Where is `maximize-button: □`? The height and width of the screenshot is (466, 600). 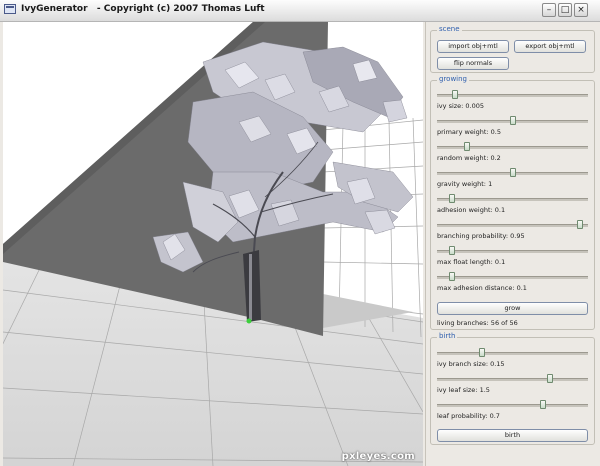 maximize-button: □ is located at coordinates (565, 10).